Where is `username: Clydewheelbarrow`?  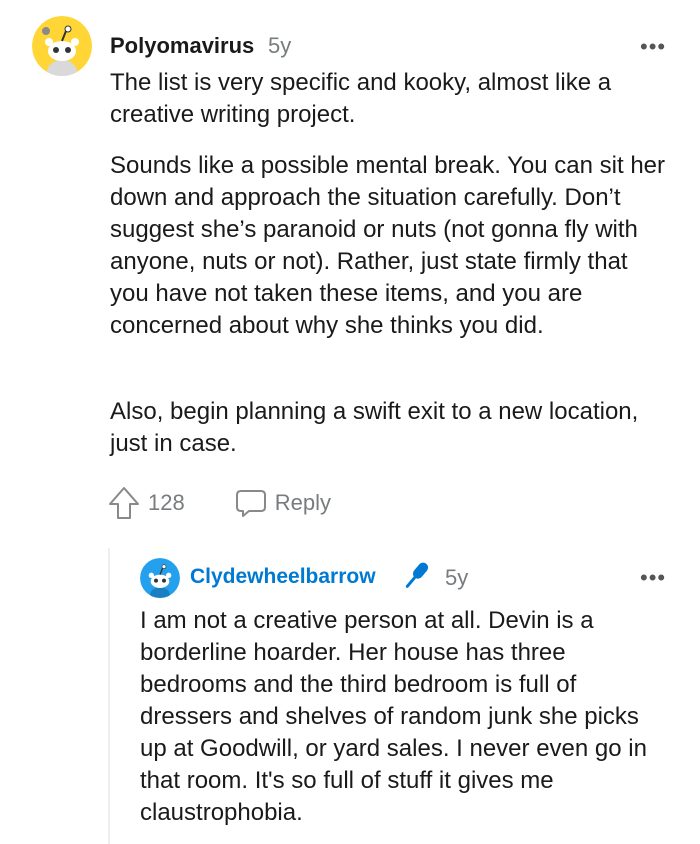 username: Clydewheelbarrow is located at coordinates (283, 577).